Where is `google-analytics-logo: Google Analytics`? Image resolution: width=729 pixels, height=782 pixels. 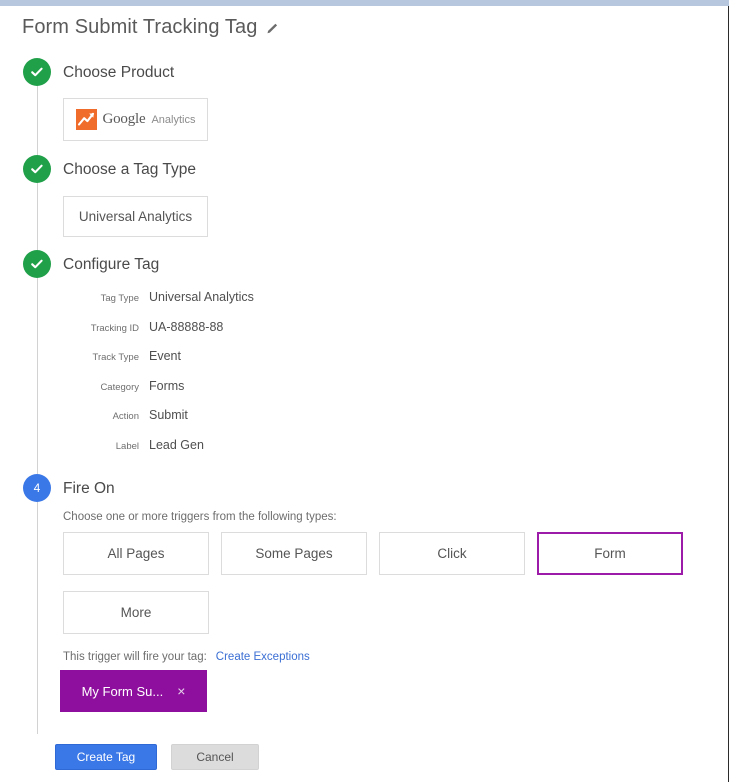
google-analytics-logo: Google Analytics is located at coordinates (135, 119).